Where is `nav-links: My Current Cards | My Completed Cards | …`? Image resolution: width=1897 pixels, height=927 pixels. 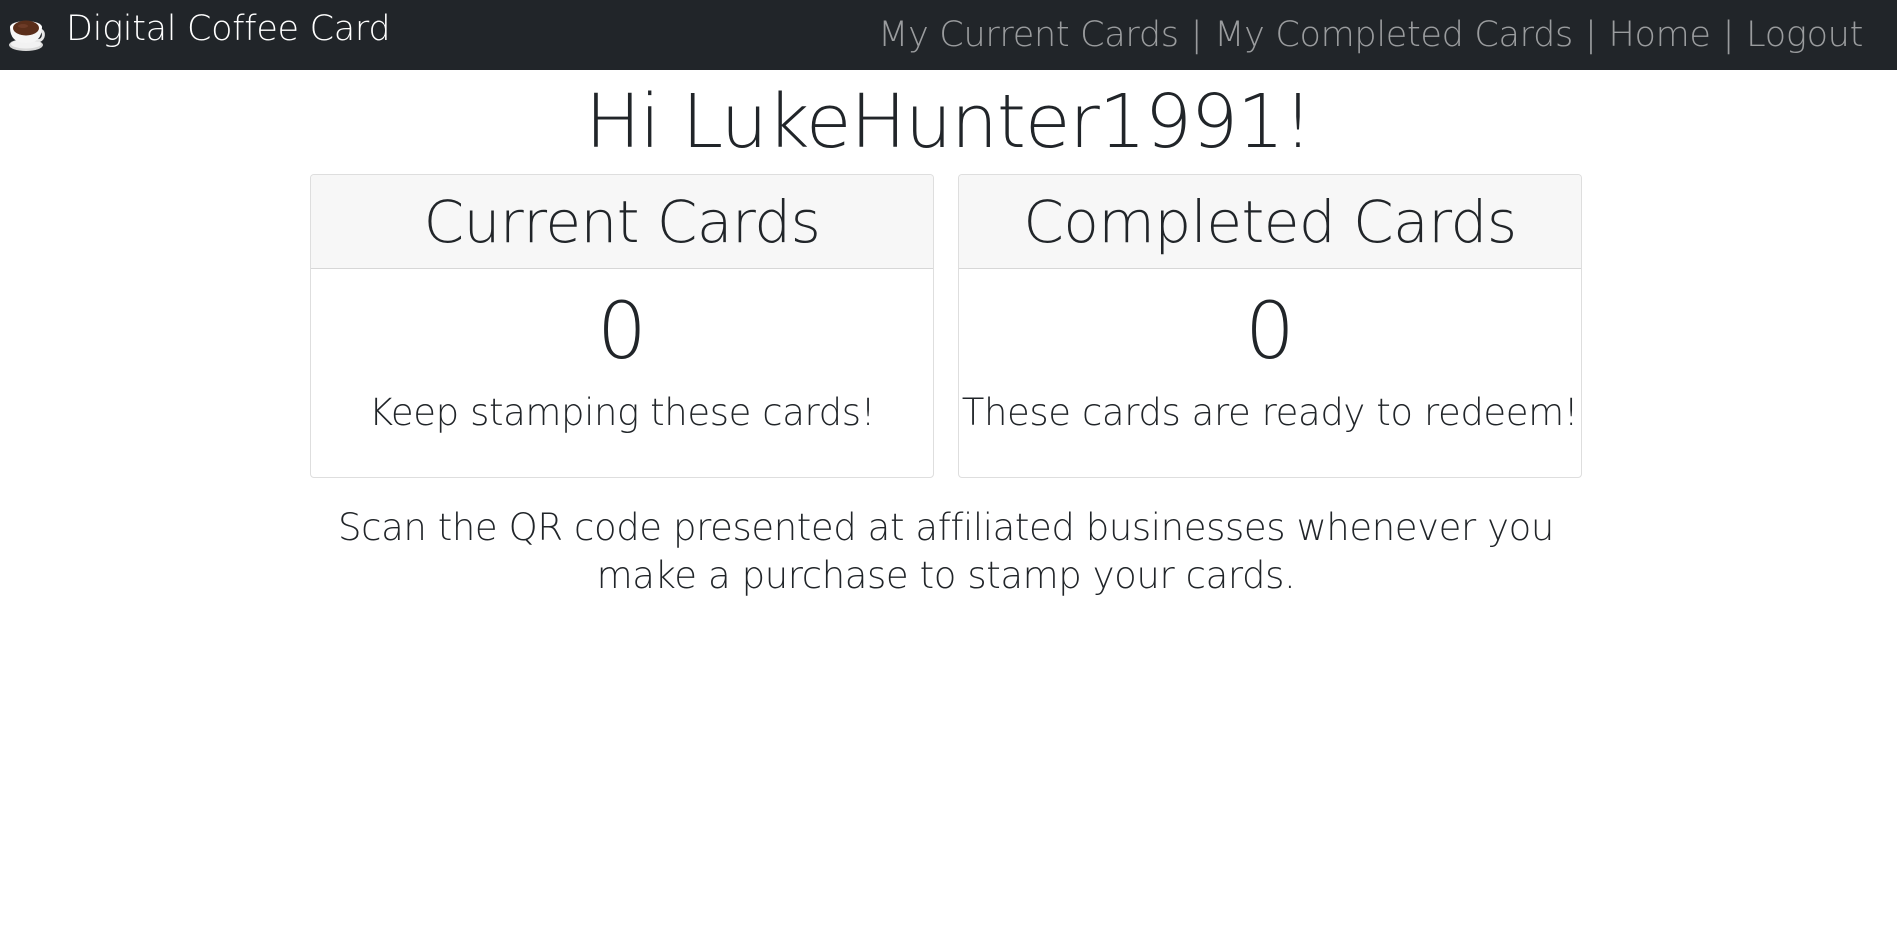 nav-links: My Current Cards | My Completed Cards | … is located at coordinates (1370, 35).